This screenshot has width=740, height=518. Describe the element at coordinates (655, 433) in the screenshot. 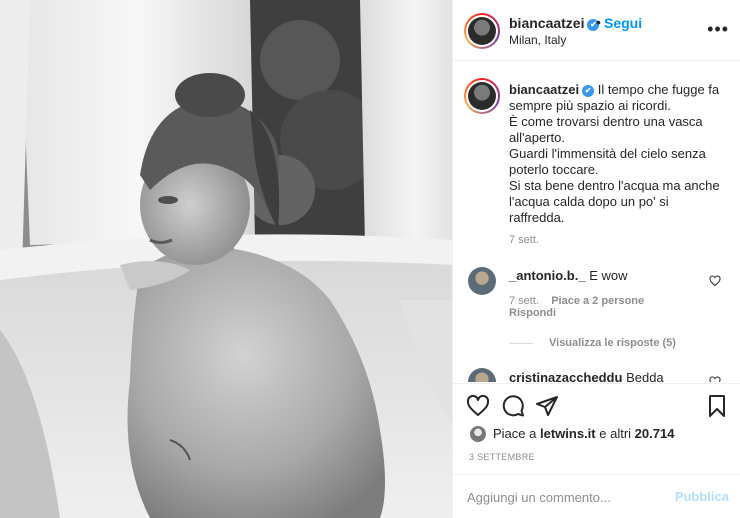

I see `likes-count: 20.714` at that location.